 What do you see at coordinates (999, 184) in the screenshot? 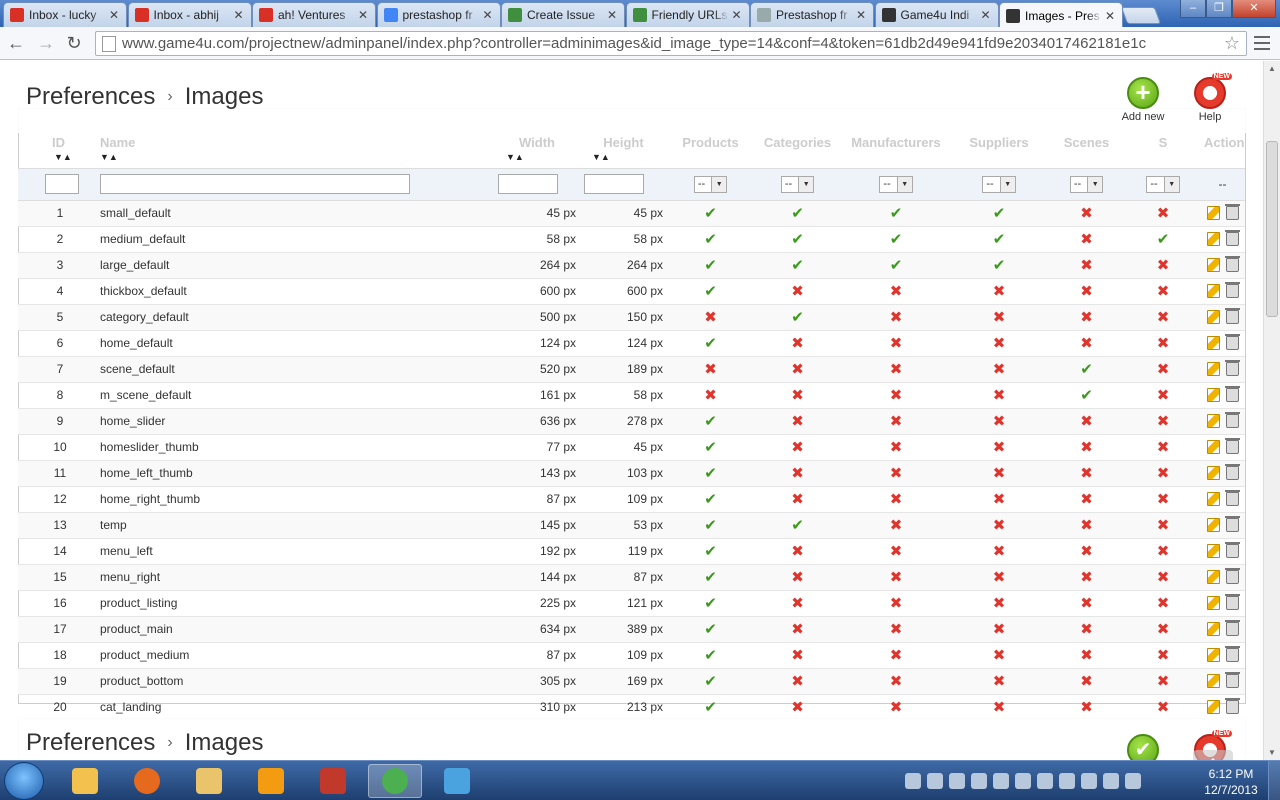
I see `filter-suppliers-select: -- ▼` at bounding box center [999, 184].